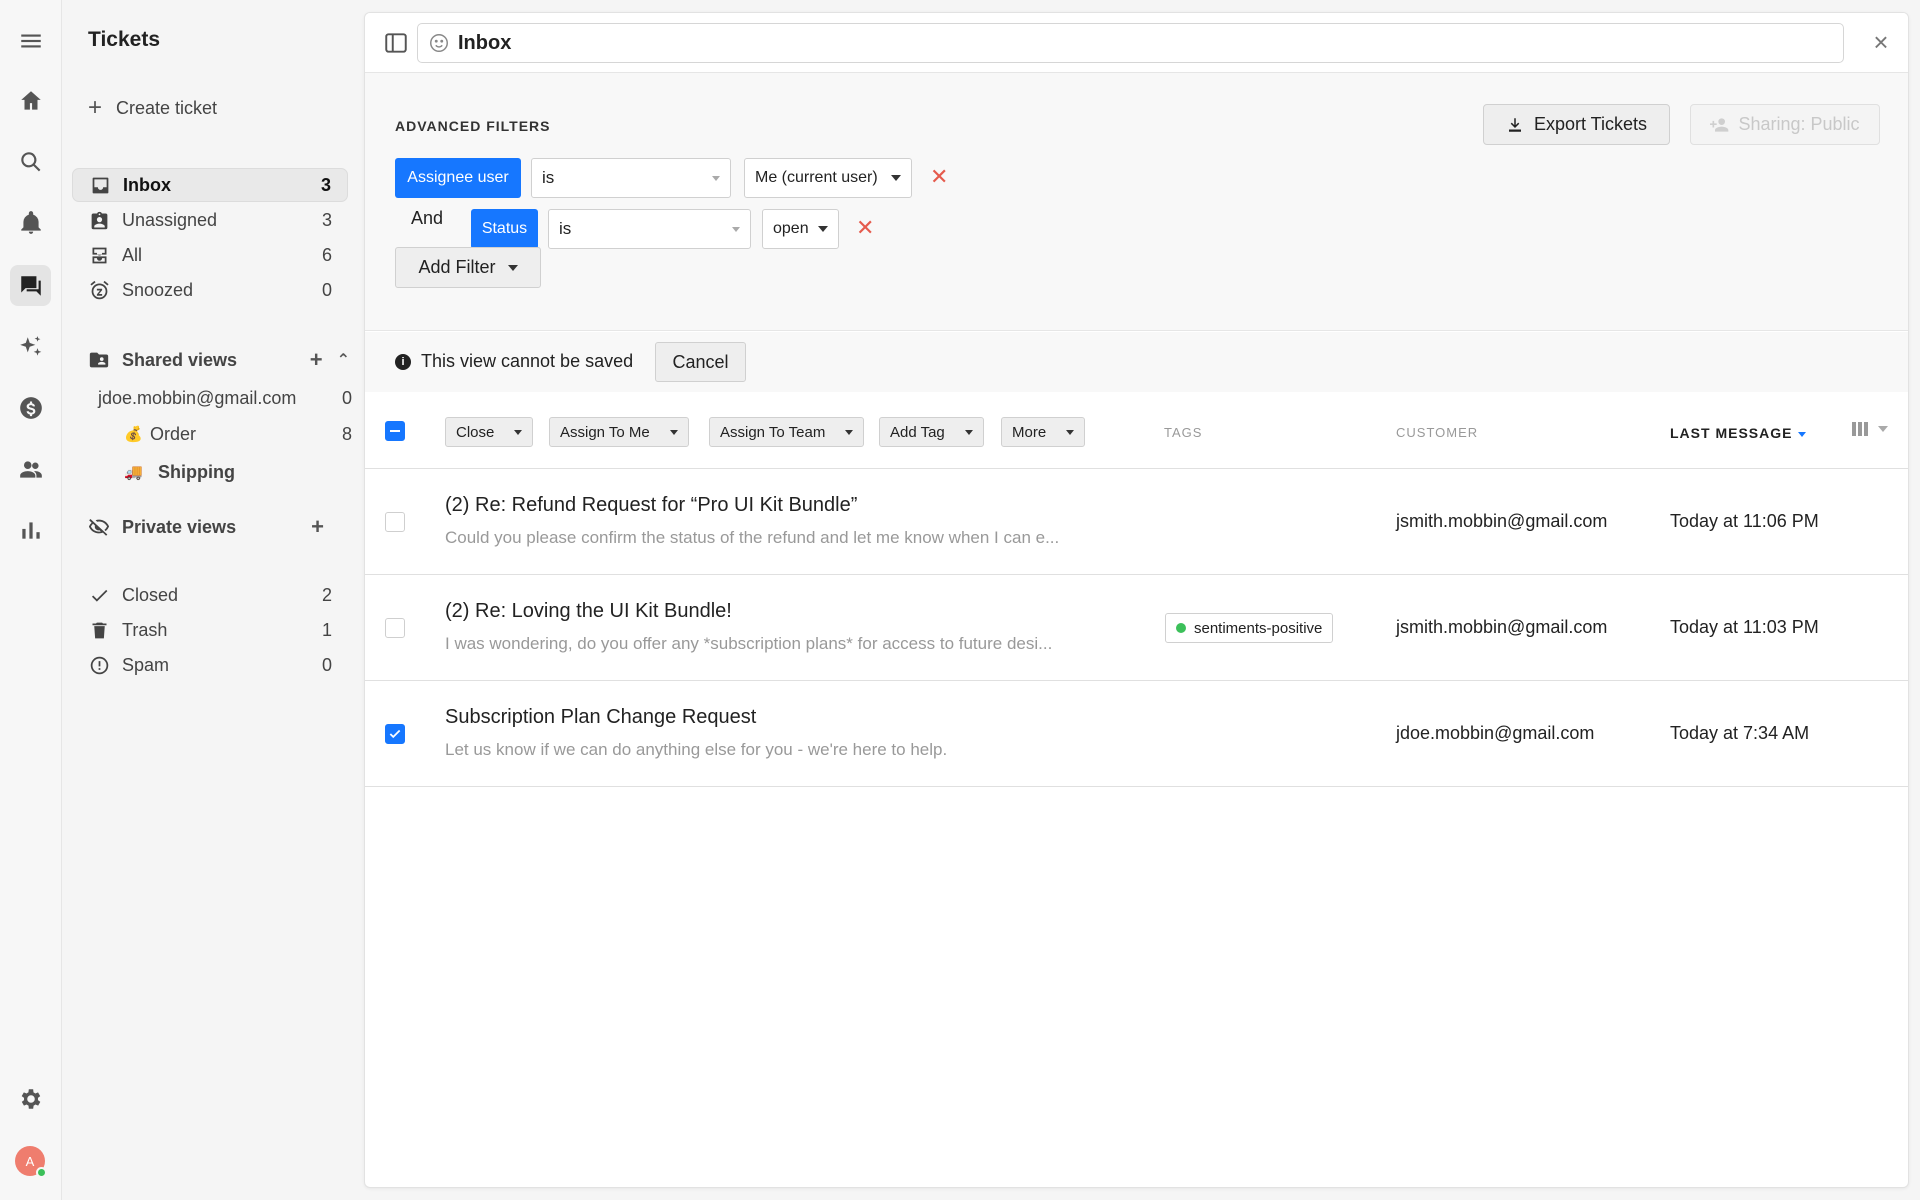  What do you see at coordinates (30, 161) in the screenshot?
I see `search-icon` at bounding box center [30, 161].